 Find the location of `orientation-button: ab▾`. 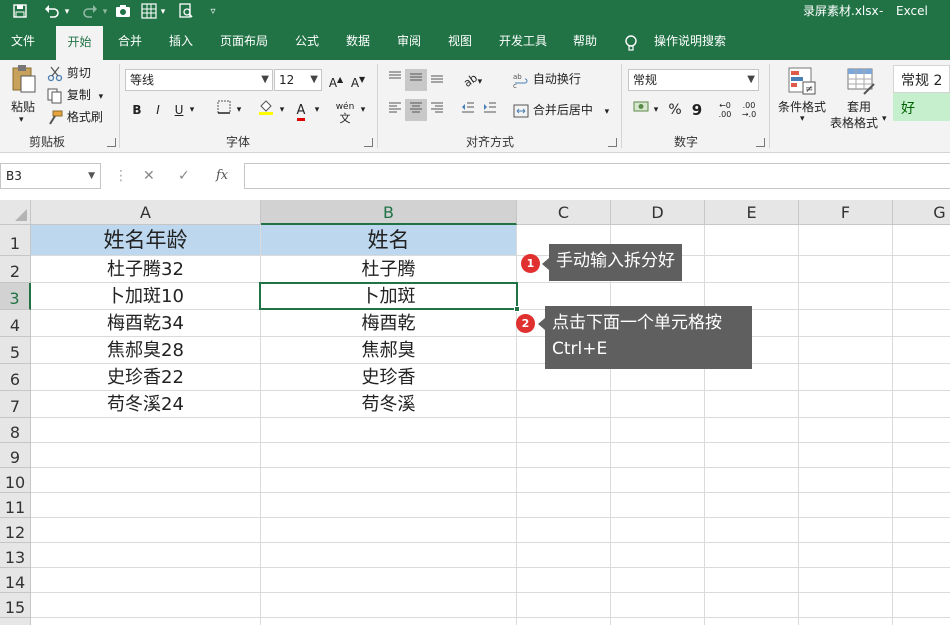

orientation-button: ab▾ is located at coordinates (473, 80).